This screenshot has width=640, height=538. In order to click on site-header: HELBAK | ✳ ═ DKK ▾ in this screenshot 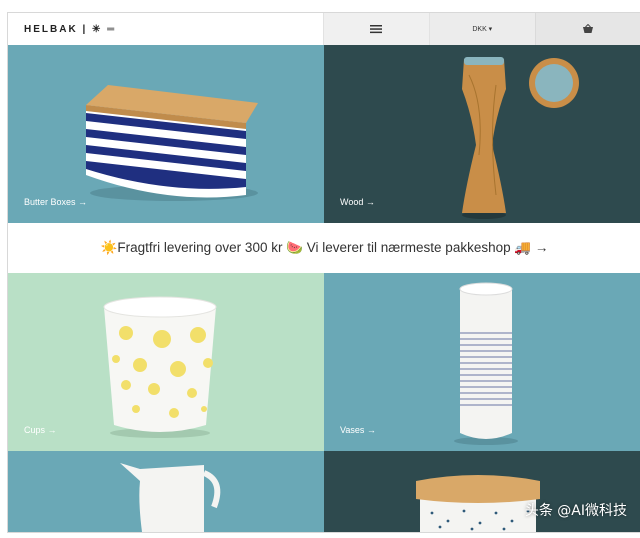, I will do `click(324, 29)`.